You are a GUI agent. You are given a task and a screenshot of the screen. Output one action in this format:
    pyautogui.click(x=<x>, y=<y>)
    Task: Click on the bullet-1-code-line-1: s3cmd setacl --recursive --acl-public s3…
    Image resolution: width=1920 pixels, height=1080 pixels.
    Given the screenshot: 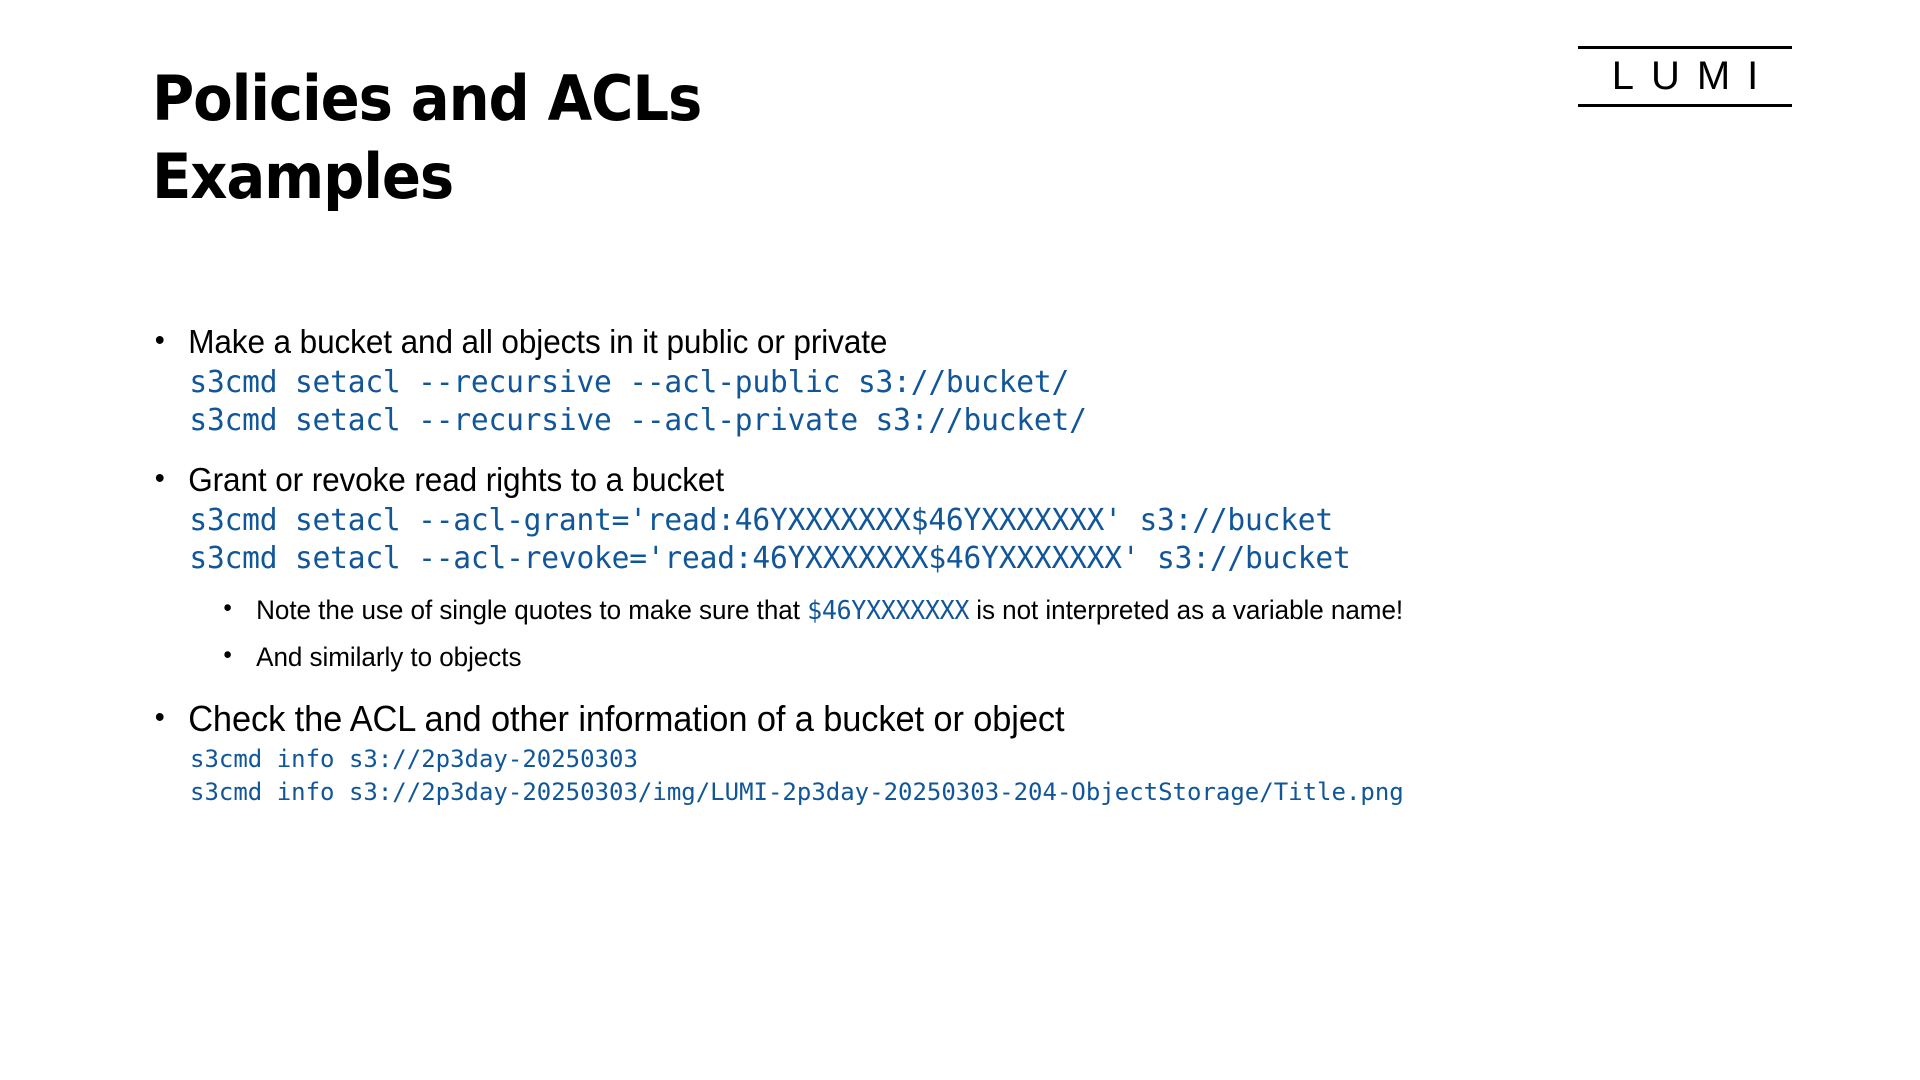 What is the action you would take?
    pyautogui.click(x=629, y=382)
    